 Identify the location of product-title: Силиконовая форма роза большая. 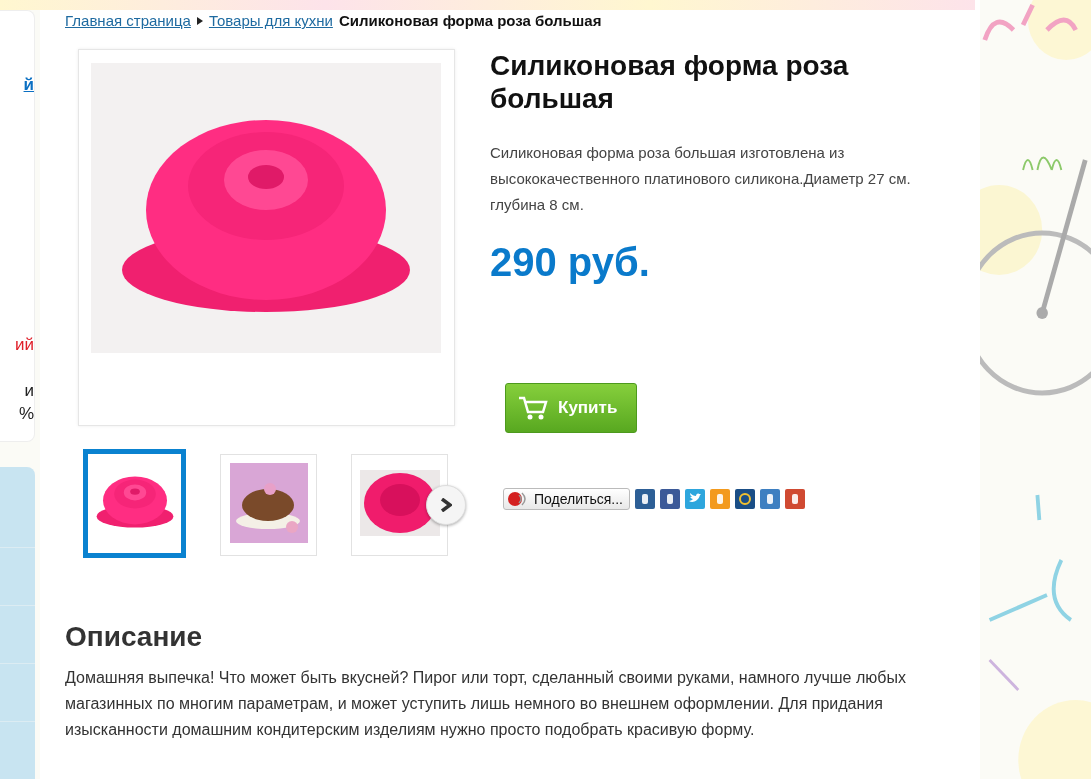
(670, 82).